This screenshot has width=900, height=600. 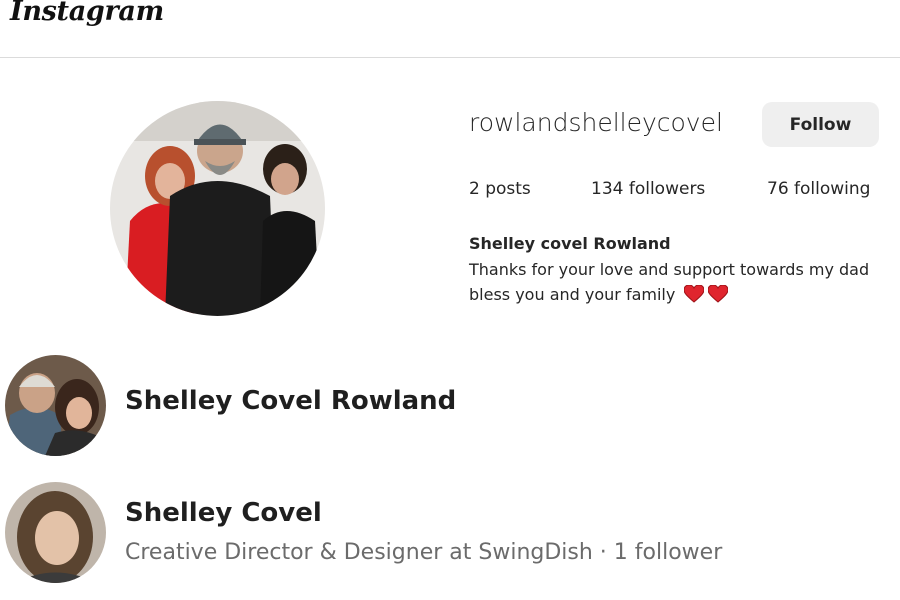 What do you see at coordinates (572, 294) in the screenshot?
I see `bio-text-line-2-text: bless you and your family` at bounding box center [572, 294].